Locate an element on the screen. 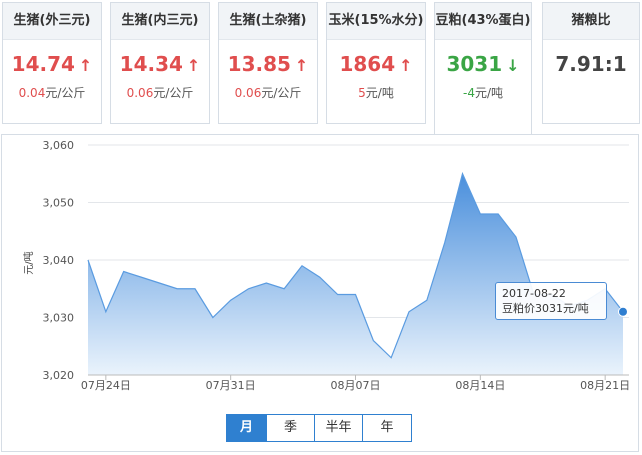 This screenshot has width=642, height=455. tooltip-value: 豆粕价3031元/吨 is located at coordinates (545, 308).